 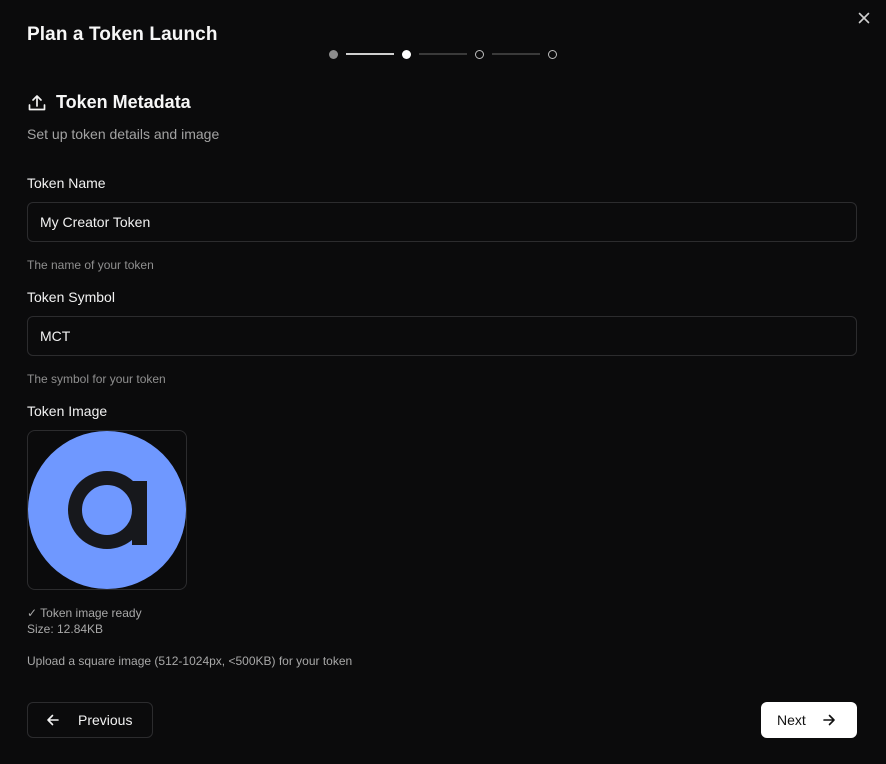 I want to click on step-1-dot, so click(x=333, y=54).